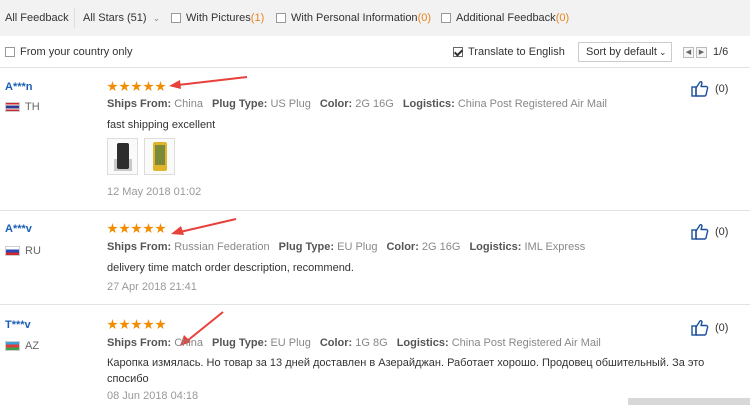  I want to click on personal-info-checkbox, so click(281, 18).